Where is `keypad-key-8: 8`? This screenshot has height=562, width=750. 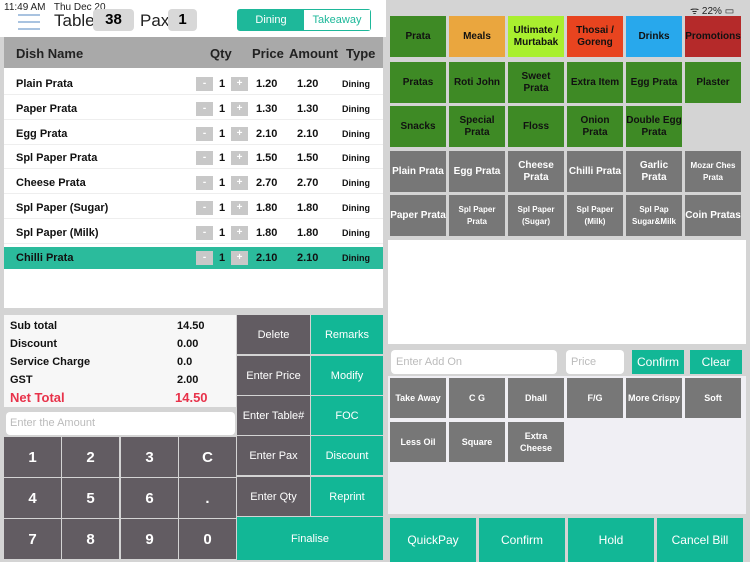 keypad-key-8: 8 is located at coordinates (90, 539).